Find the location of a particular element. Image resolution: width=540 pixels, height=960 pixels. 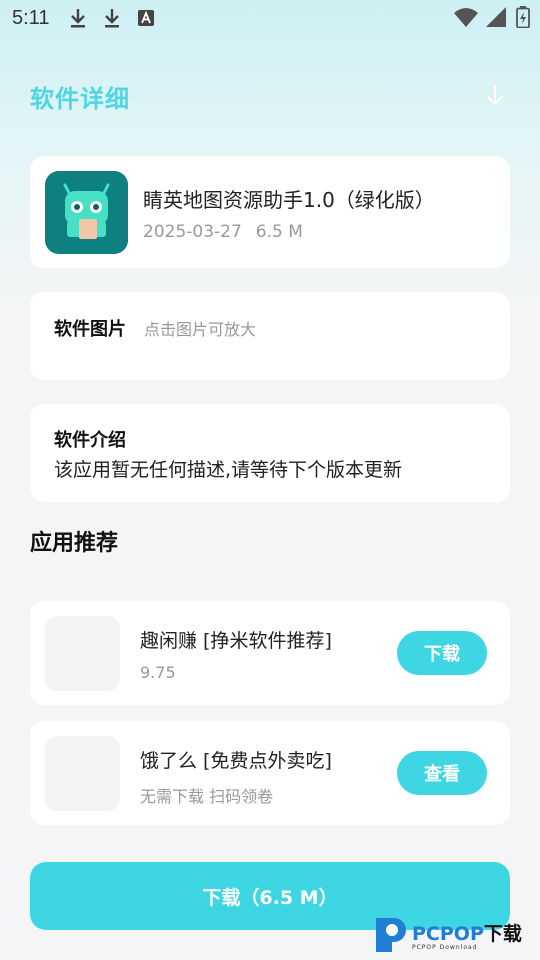

download-button: 下载 is located at coordinates (442, 653).